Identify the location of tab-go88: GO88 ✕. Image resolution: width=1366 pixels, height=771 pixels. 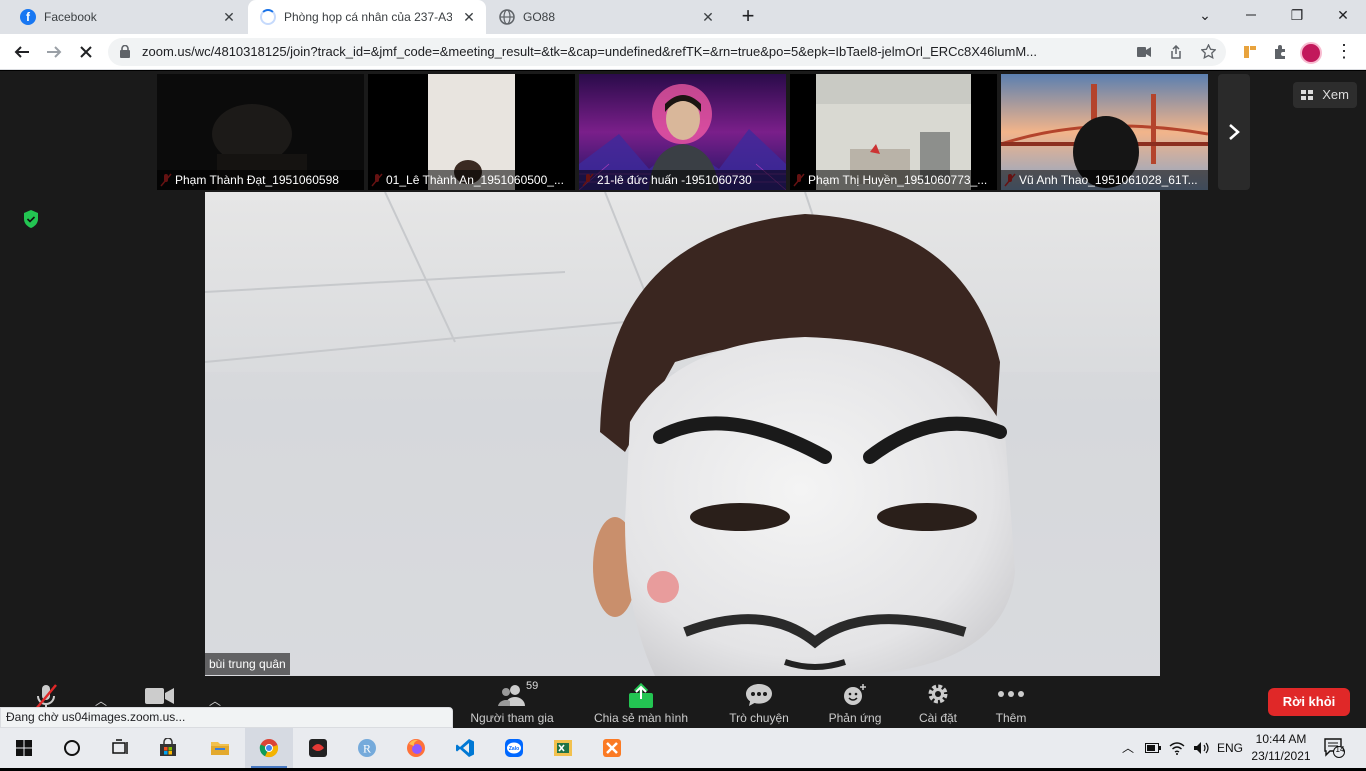
(606, 17).